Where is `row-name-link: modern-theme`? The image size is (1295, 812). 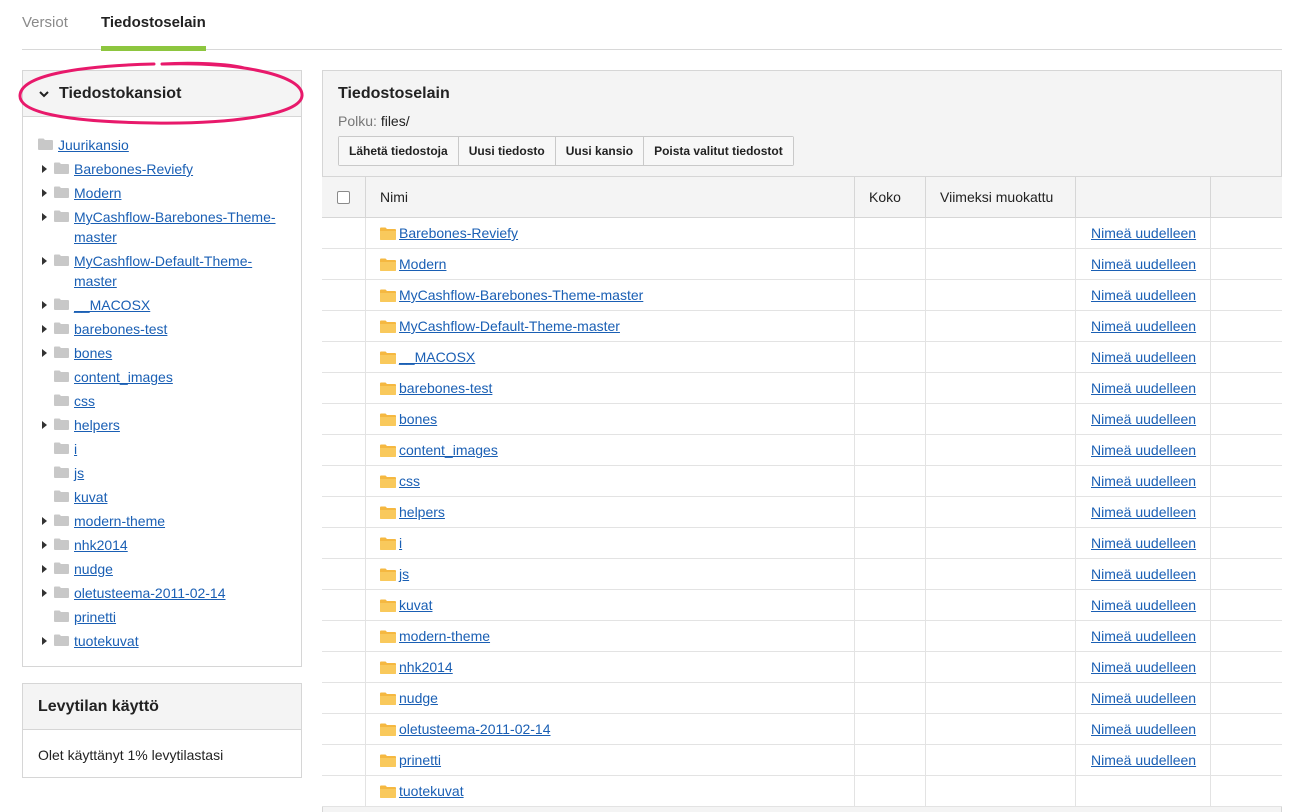 row-name-link: modern-theme is located at coordinates (444, 636).